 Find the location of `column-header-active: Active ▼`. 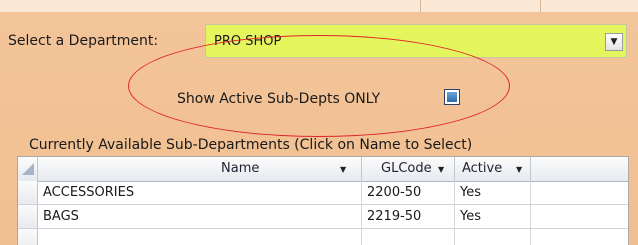

column-header-active: Active ▼ is located at coordinates (493, 169).